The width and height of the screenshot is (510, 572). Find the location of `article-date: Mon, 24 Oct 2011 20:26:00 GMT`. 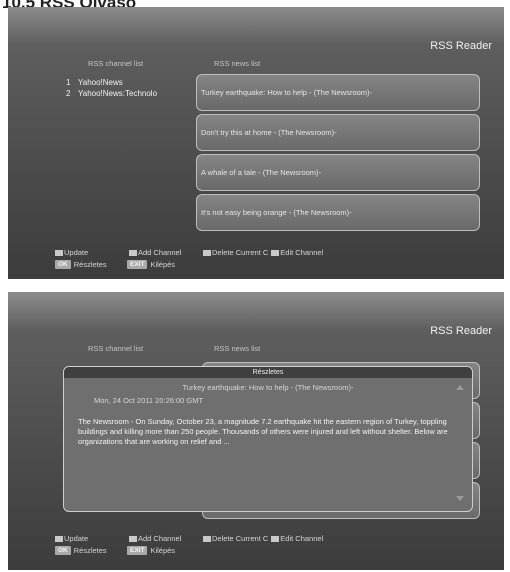

article-date: Mon, 24 Oct 2011 20:26:00 GMT is located at coordinates (149, 400).